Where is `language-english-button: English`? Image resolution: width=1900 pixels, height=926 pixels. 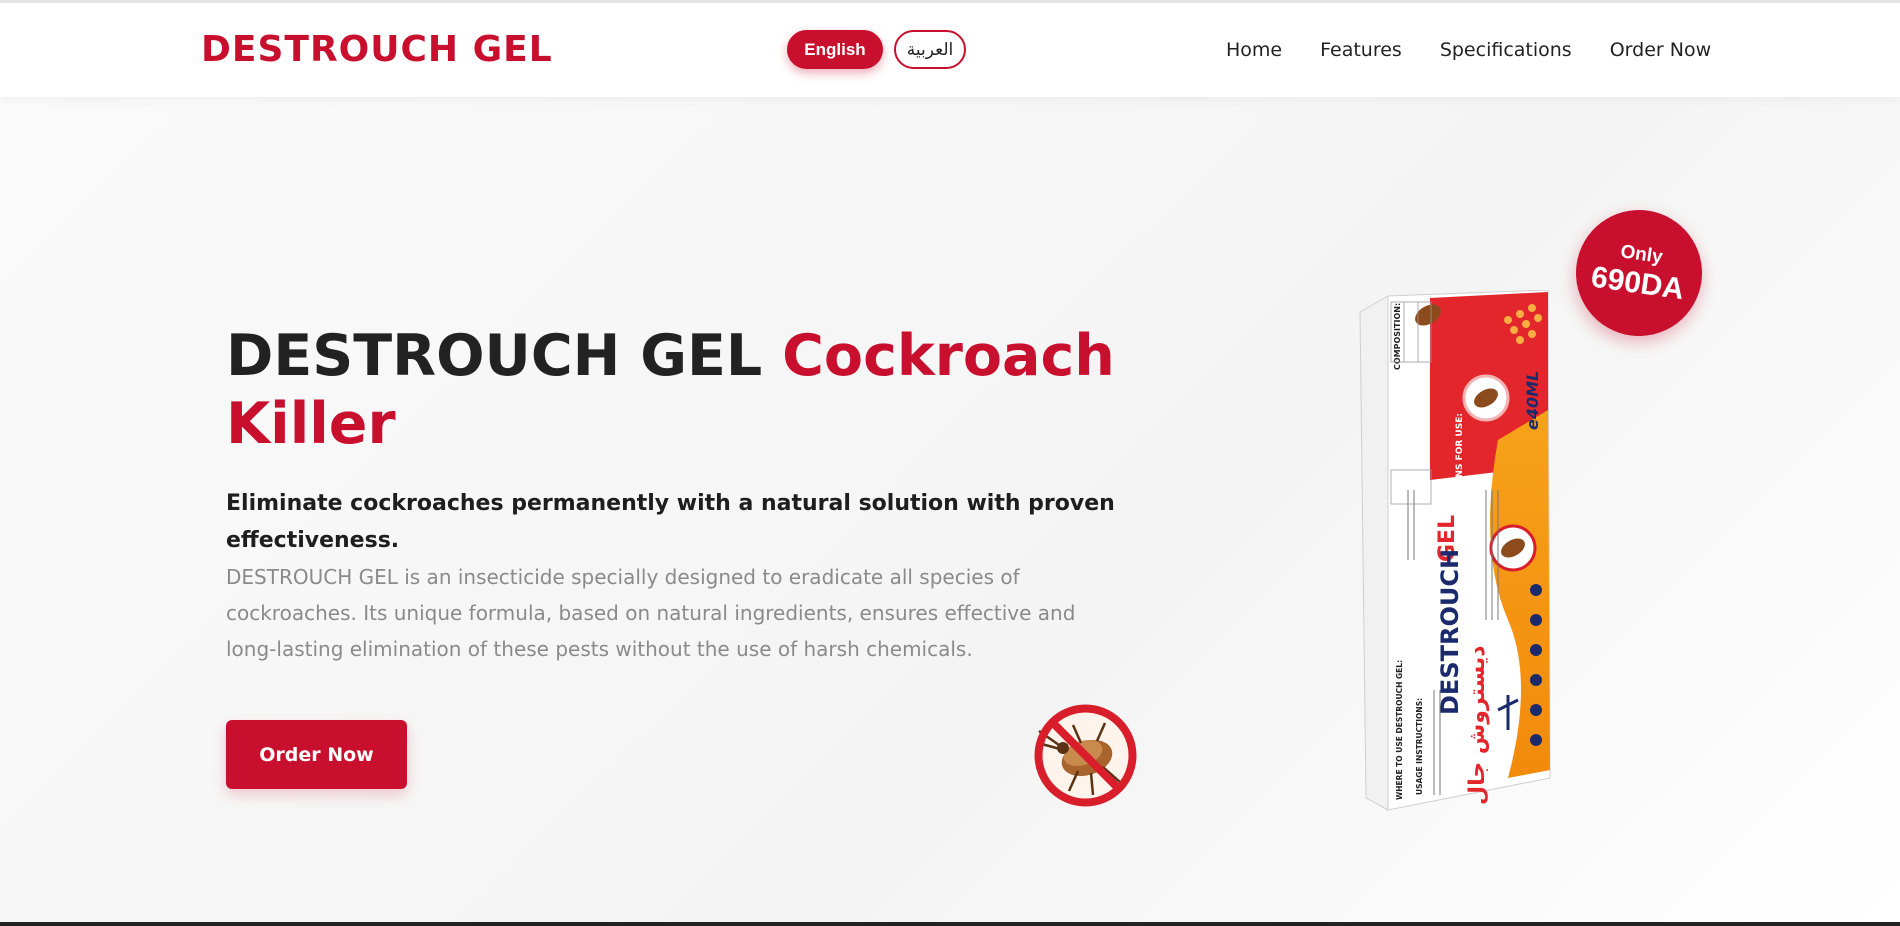
language-english-button: English is located at coordinates (835, 49).